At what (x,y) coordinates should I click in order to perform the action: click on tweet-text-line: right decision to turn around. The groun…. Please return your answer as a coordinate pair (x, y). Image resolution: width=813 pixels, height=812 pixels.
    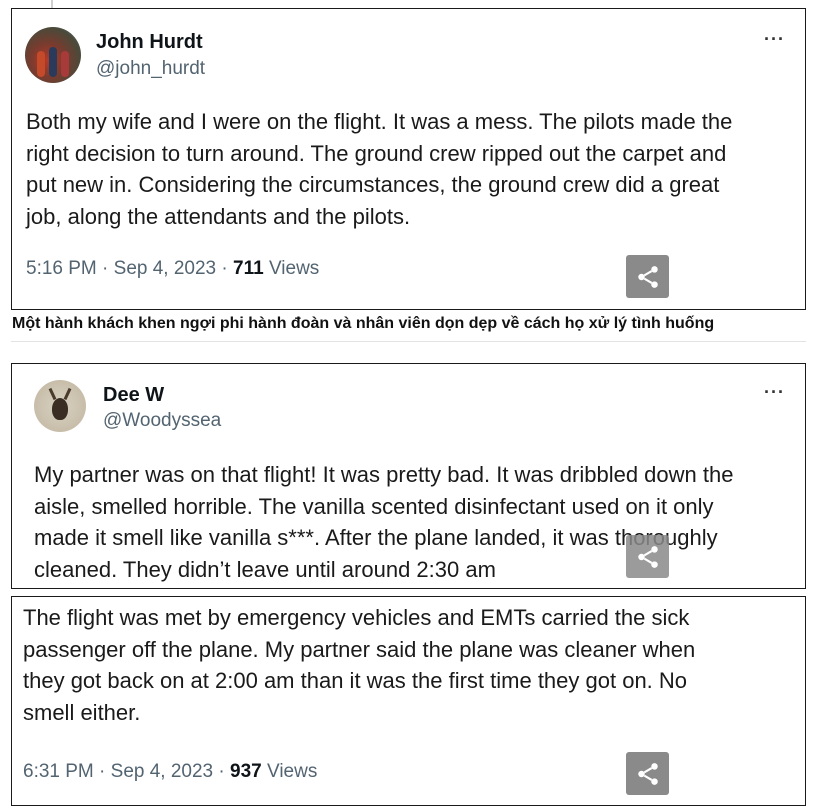
    Looking at the image, I should click on (376, 153).